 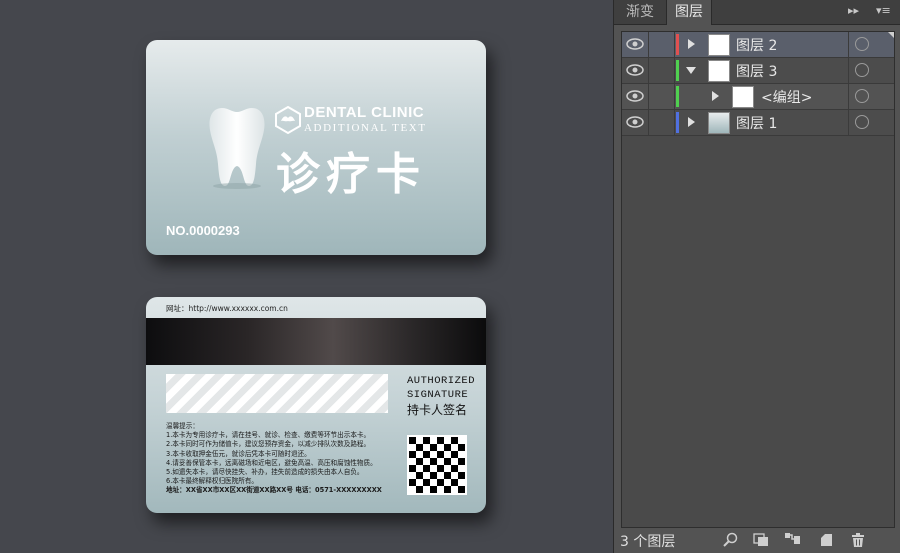 I want to click on notice-title: 温馨提示：, so click(x=182, y=426).